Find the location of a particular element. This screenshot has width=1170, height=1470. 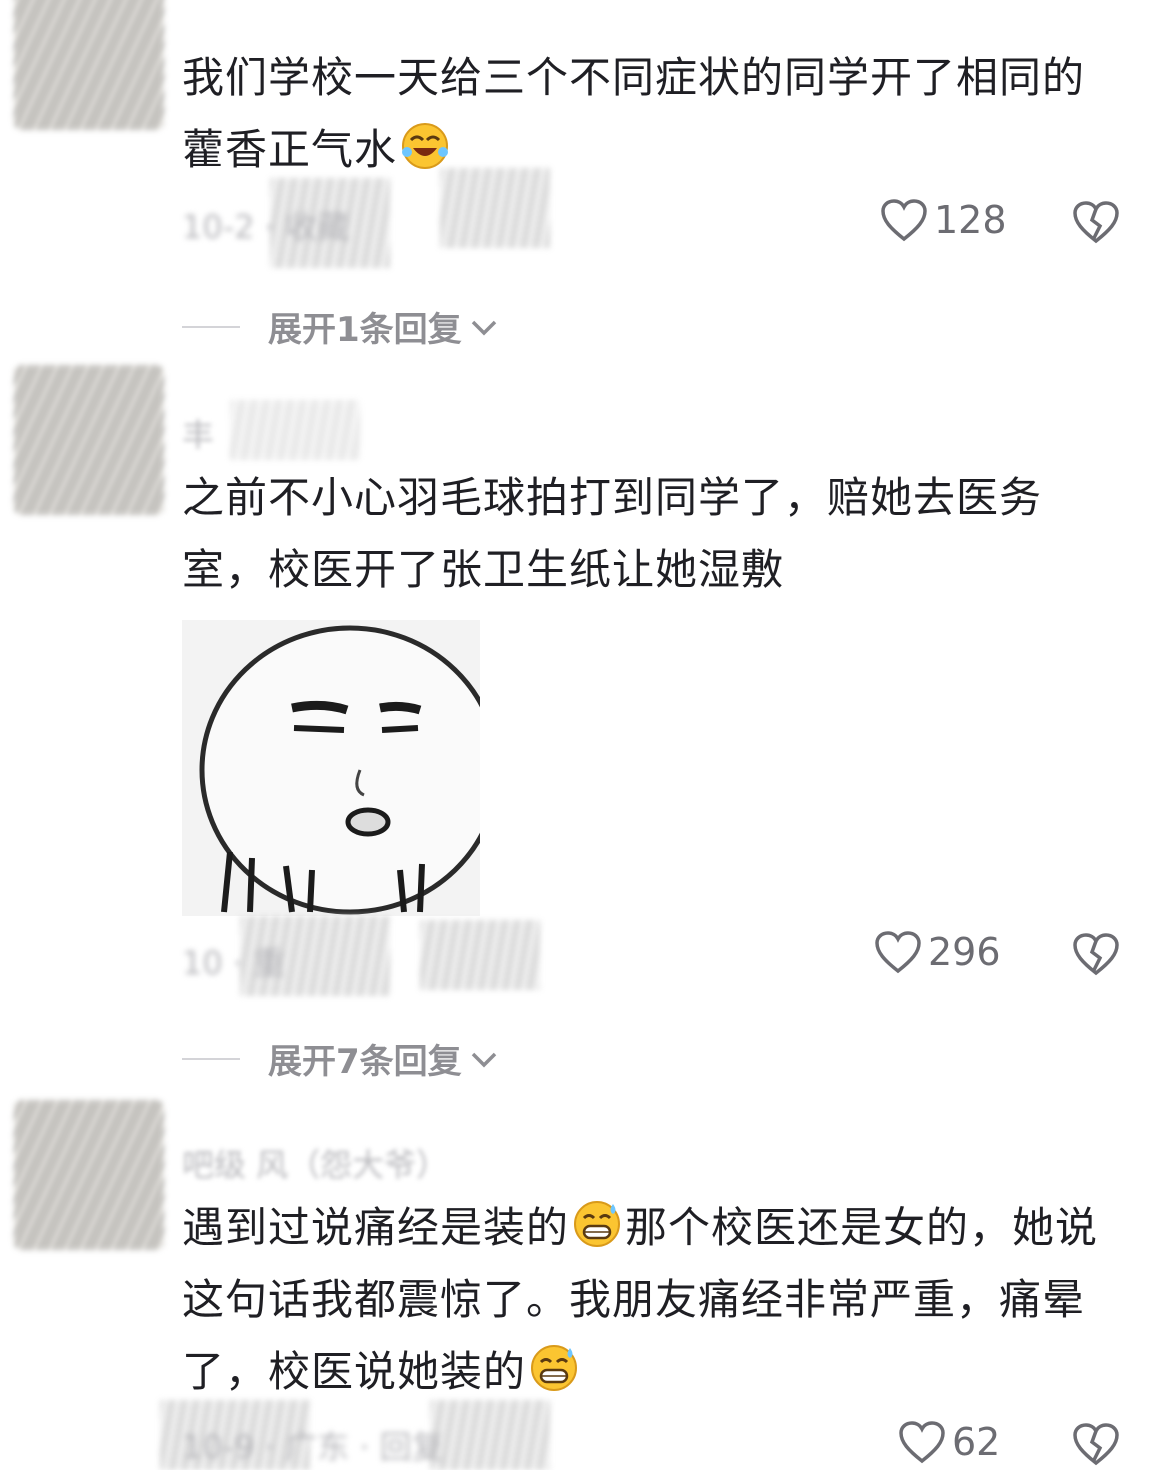

like-count: 128 is located at coordinates (970, 220).